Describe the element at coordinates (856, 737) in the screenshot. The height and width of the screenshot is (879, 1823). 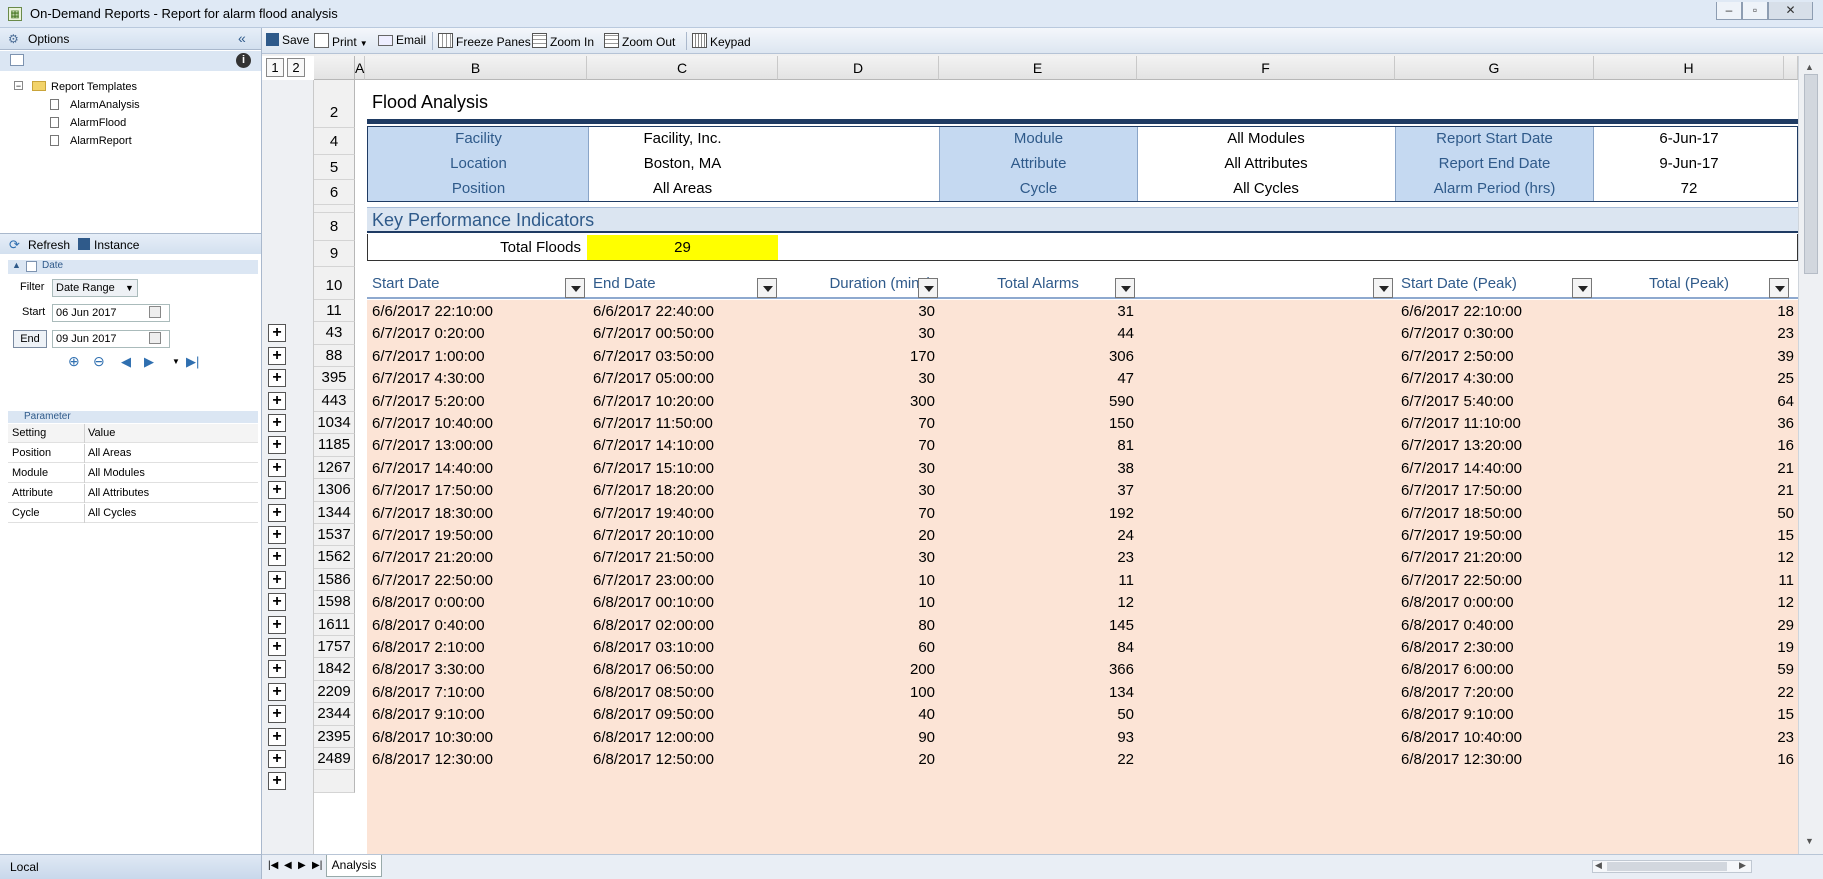
I see `duration-cell: 90` at that location.